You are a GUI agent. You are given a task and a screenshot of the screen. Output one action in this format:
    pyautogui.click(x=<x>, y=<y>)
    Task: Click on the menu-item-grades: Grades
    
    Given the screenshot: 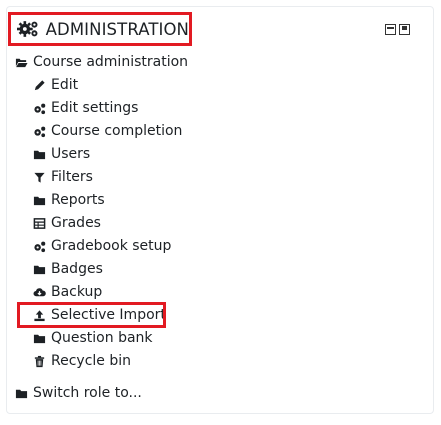 What is the action you would take?
    pyautogui.click(x=66, y=223)
    